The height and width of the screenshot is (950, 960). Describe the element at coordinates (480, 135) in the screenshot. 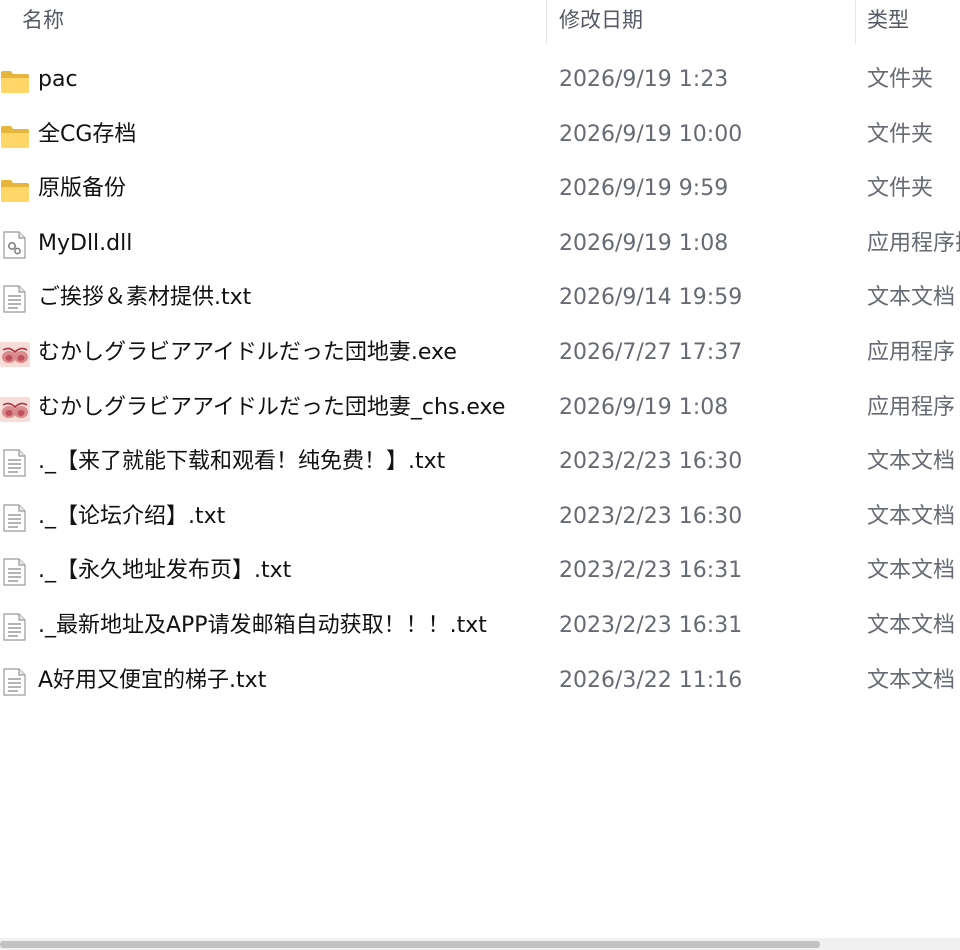

I see `file-row: 全CG存档 2026/9/19 10:00 文件夹` at that location.